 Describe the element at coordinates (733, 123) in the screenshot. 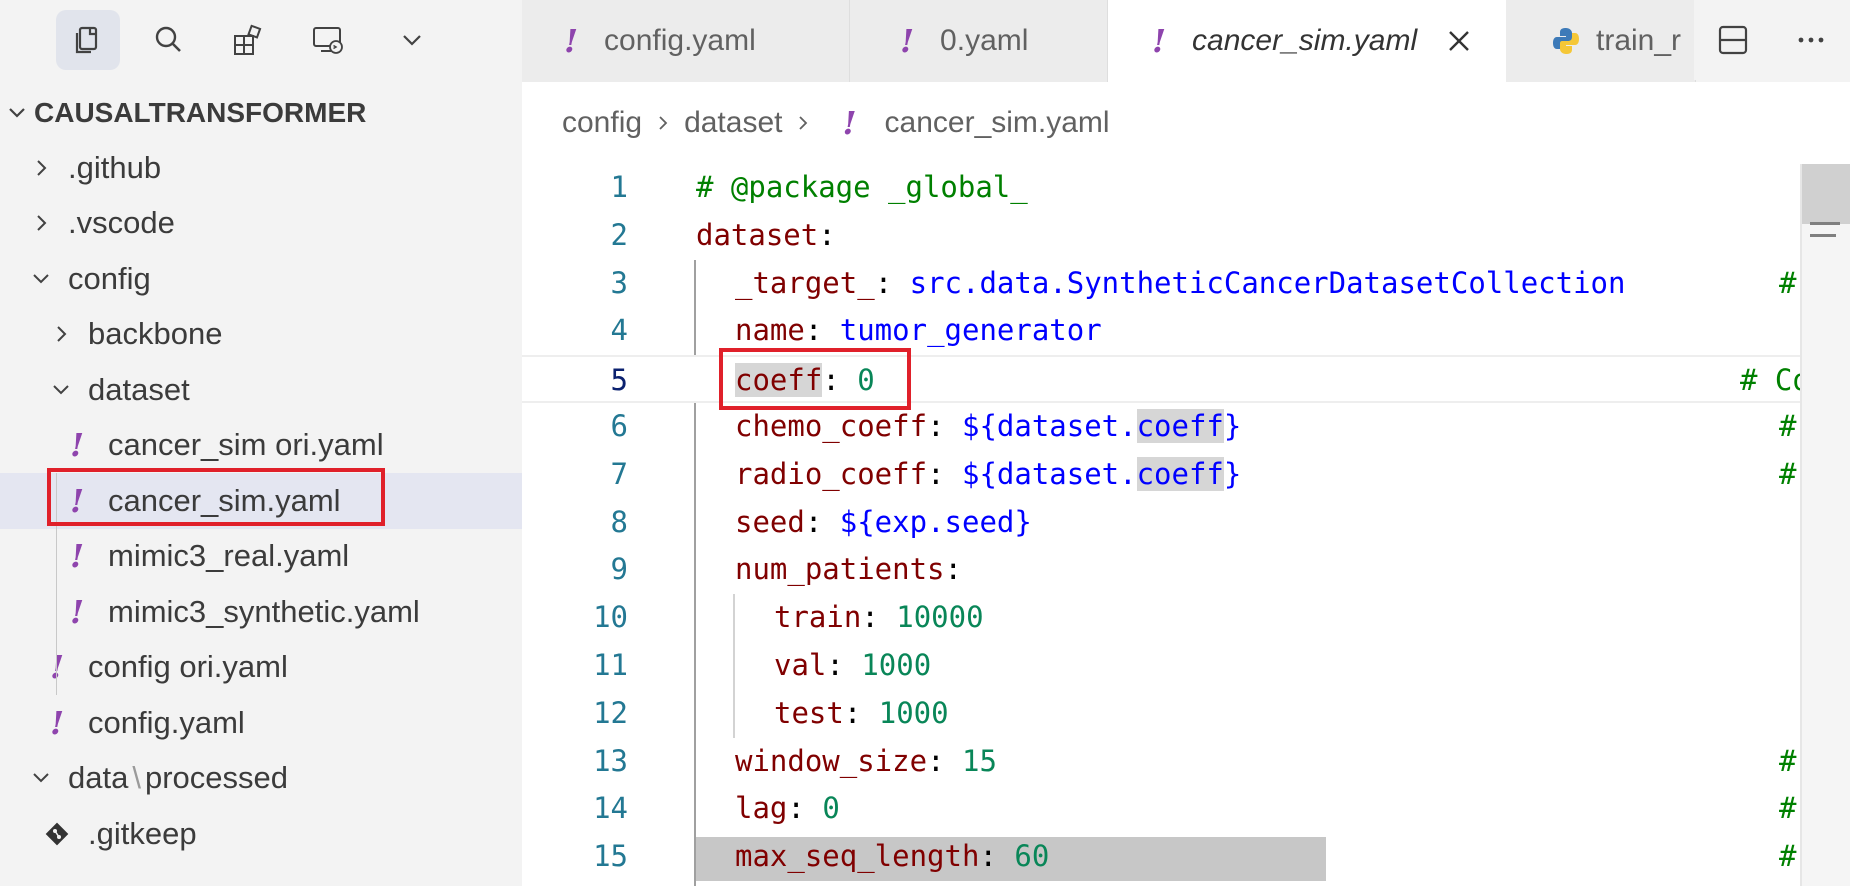

I see `breadcrumb-item: dataset` at that location.